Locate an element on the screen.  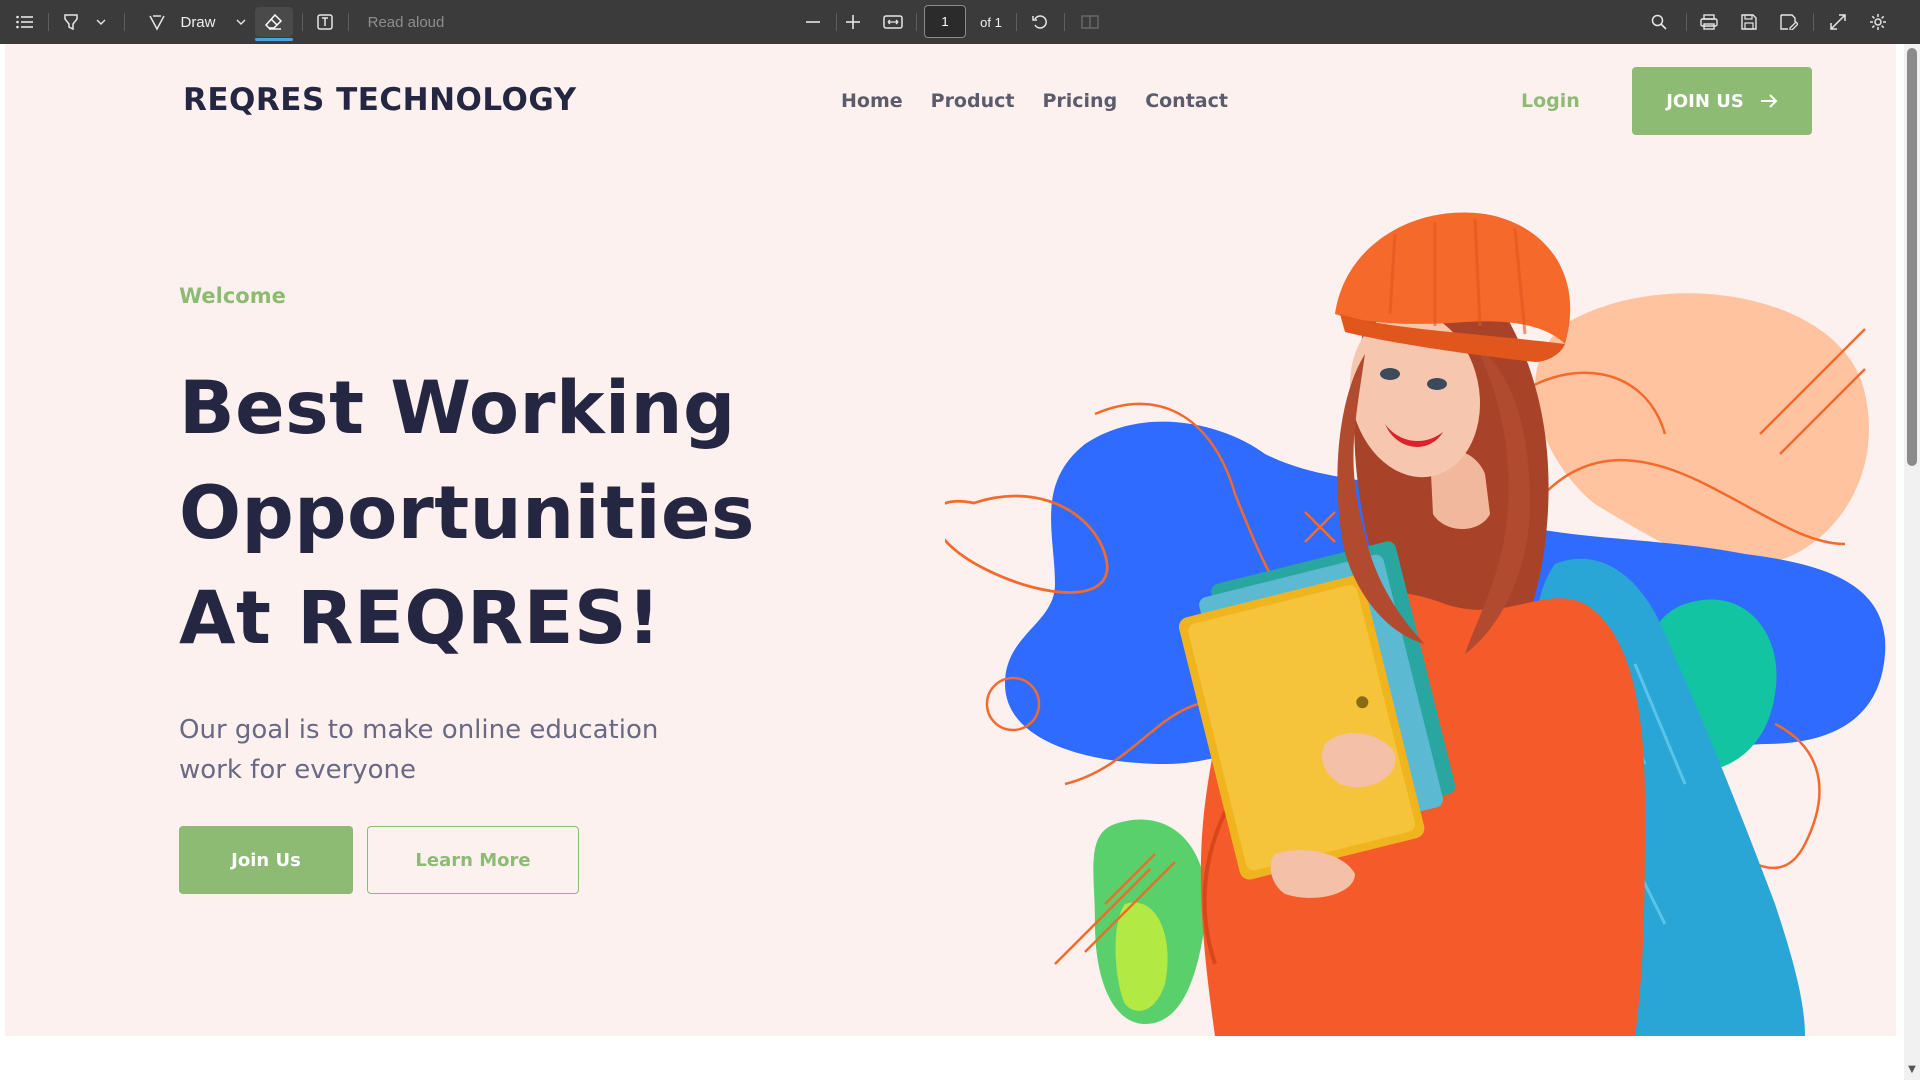
login-link: Login is located at coordinates (1550, 101).